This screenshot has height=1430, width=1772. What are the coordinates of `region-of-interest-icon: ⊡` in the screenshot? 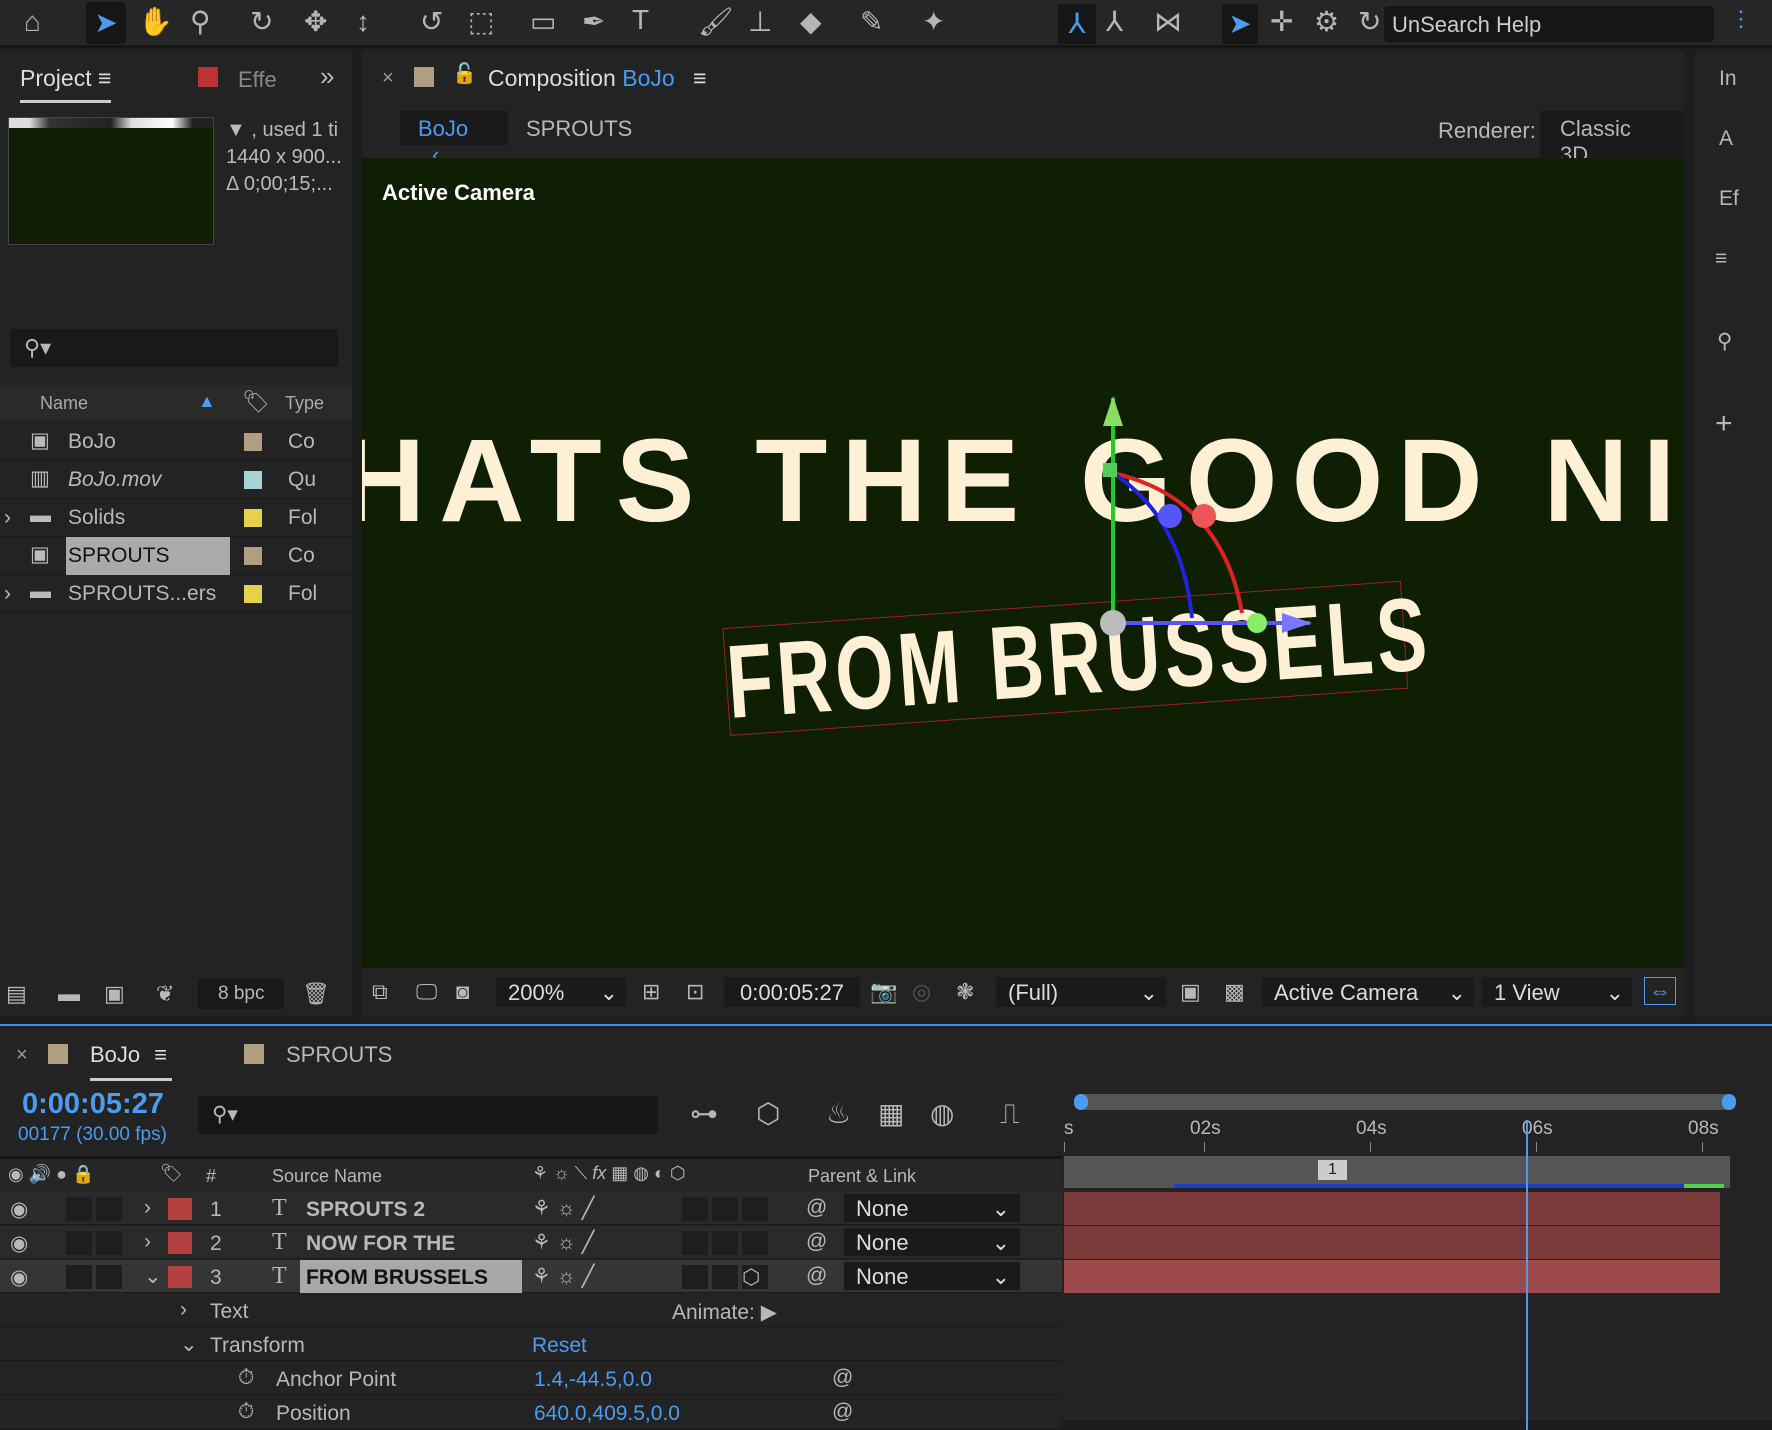 It's located at (695, 992).